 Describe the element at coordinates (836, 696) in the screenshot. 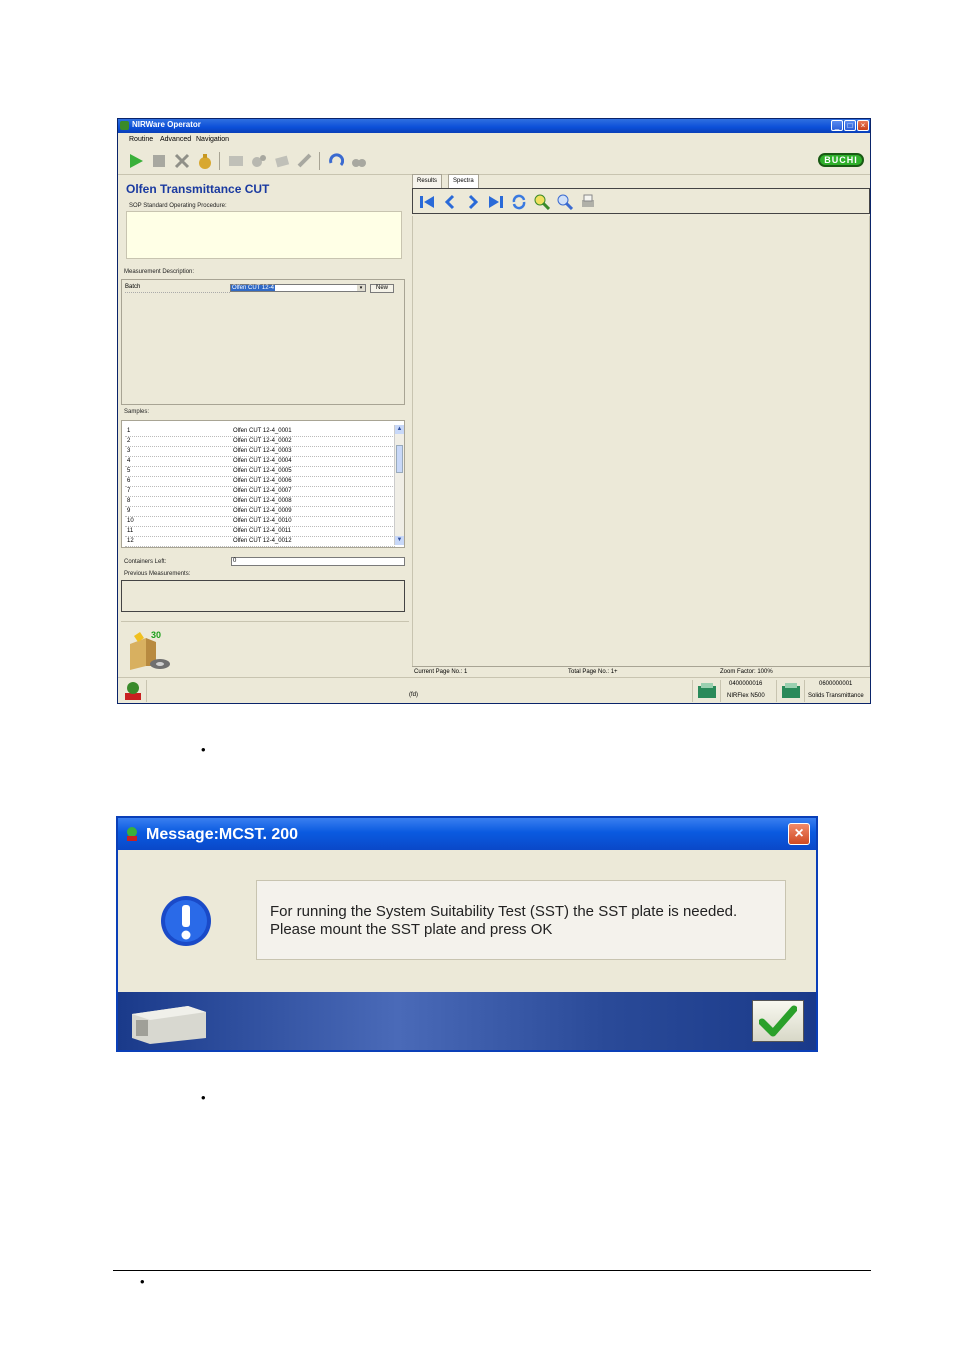

I see `device2-name: Solids Transmittance` at that location.